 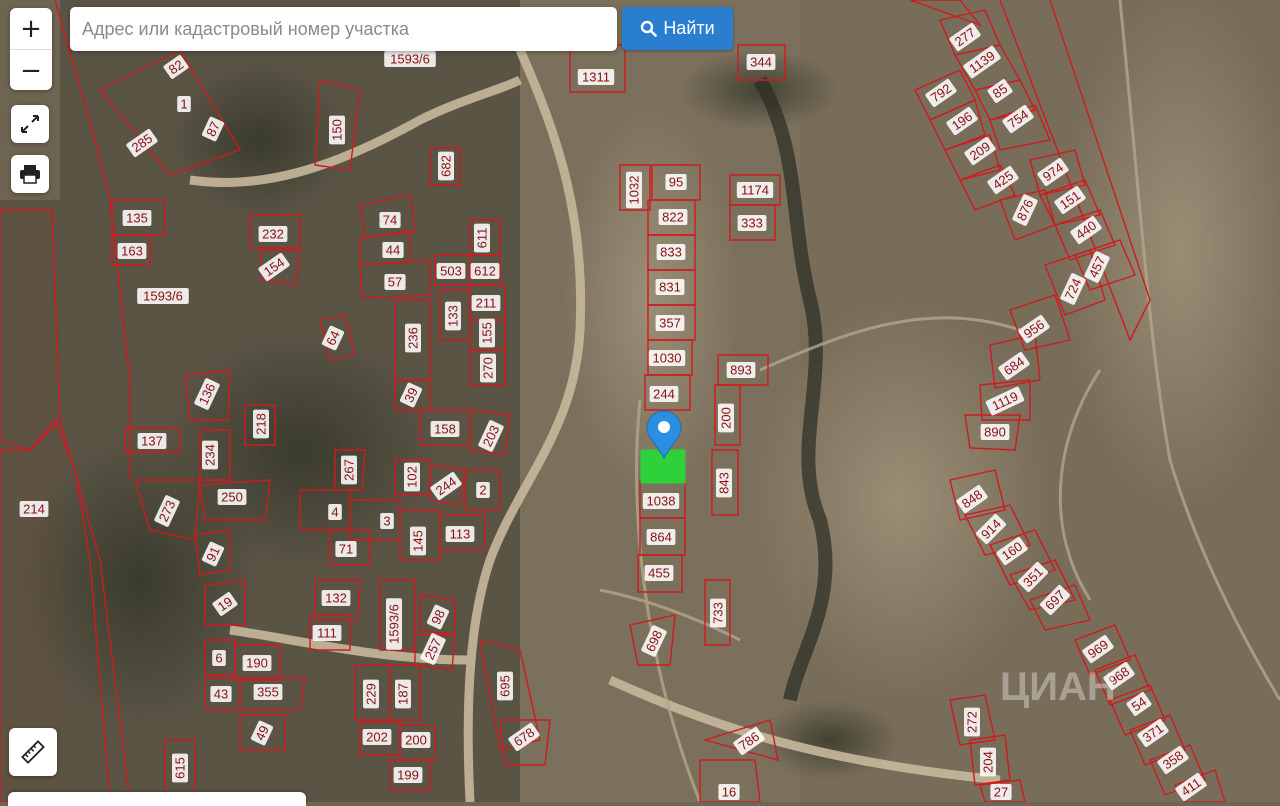 What do you see at coordinates (677, 28) in the screenshot?
I see `search-button: Найти` at bounding box center [677, 28].